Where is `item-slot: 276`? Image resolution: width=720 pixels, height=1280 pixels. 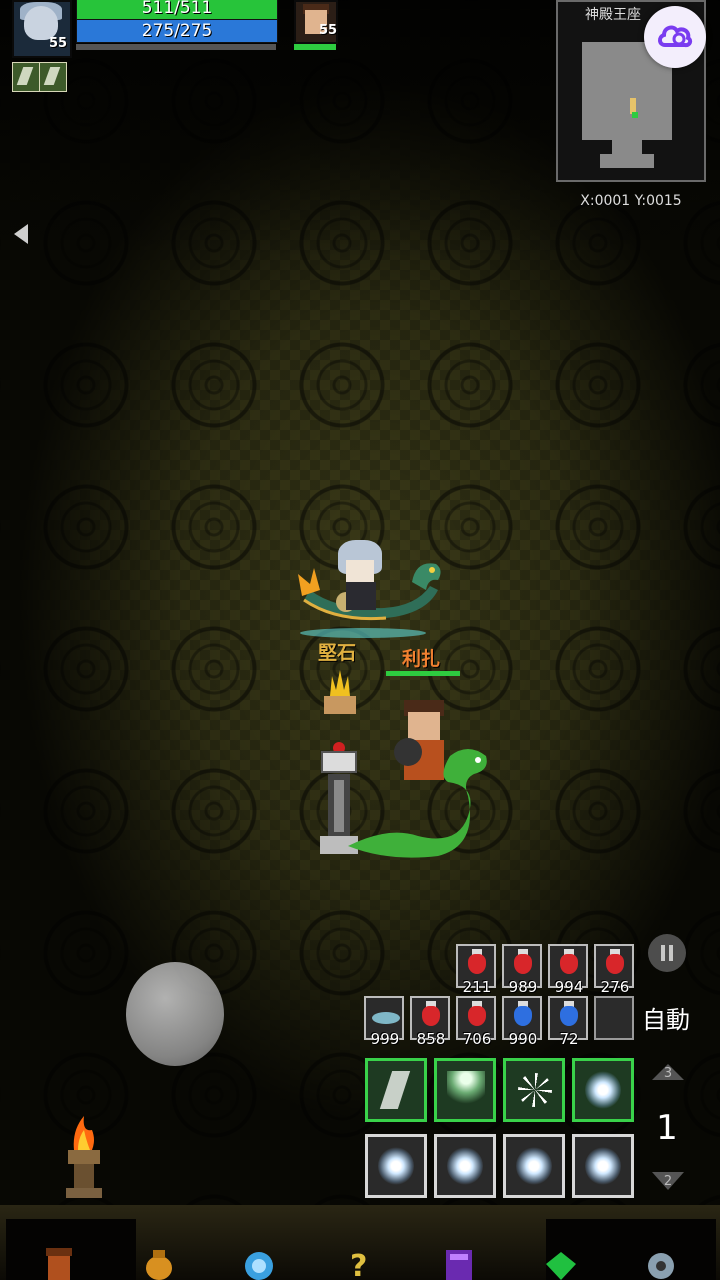
item-slot: 276 is located at coordinates (614, 970).